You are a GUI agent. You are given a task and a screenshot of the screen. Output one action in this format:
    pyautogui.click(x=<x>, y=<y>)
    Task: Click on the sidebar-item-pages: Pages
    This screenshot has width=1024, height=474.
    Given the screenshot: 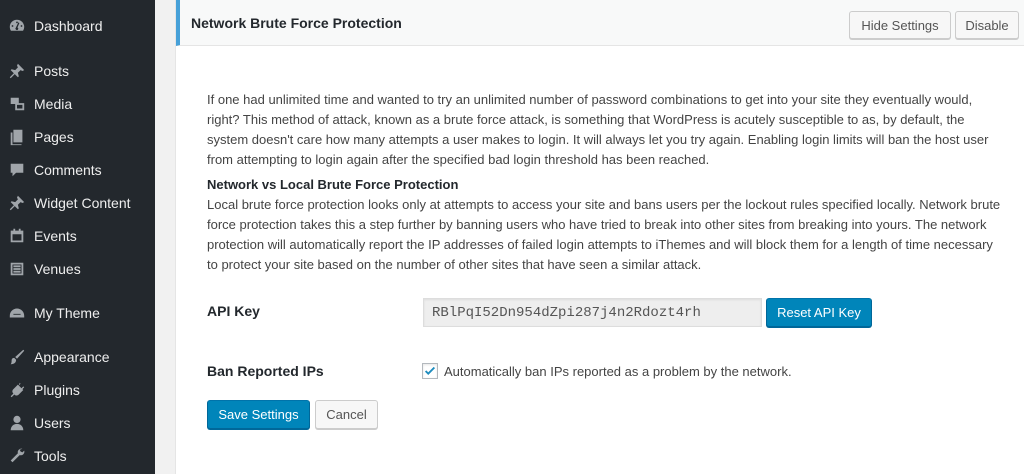 What is the action you would take?
    pyautogui.click(x=77, y=137)
    